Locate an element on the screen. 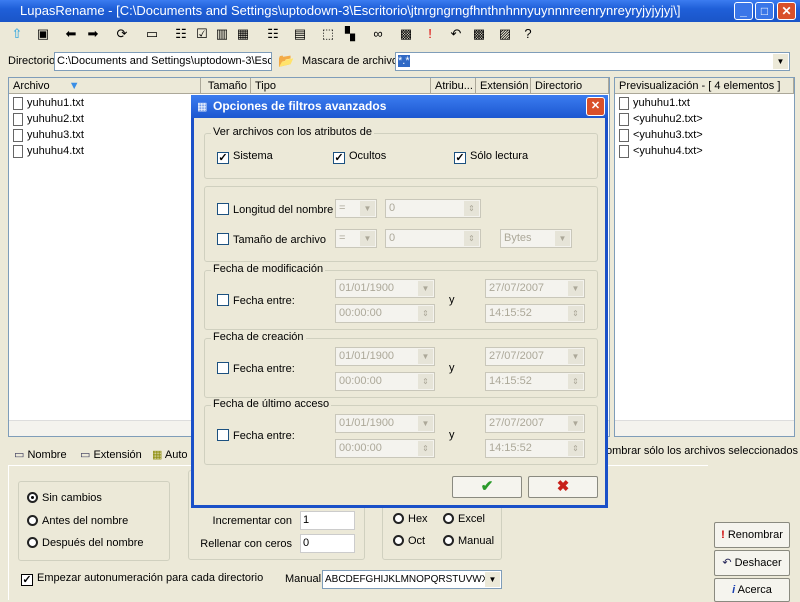 This screenshot has height=602, width=800. tree-icon: ☷ is located at coordinates (181, 34).